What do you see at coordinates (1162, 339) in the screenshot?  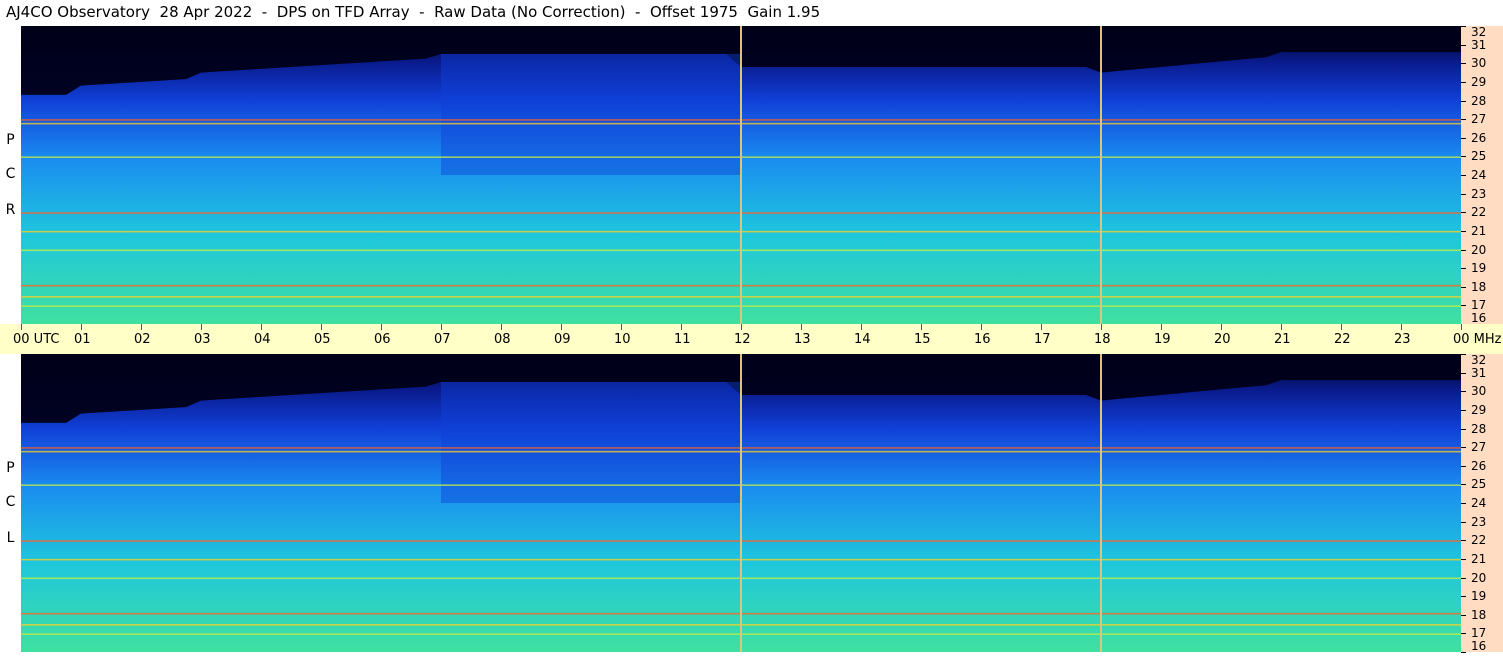 I see `time-tick-label-19: 19` at bounding box center [1162, 339].